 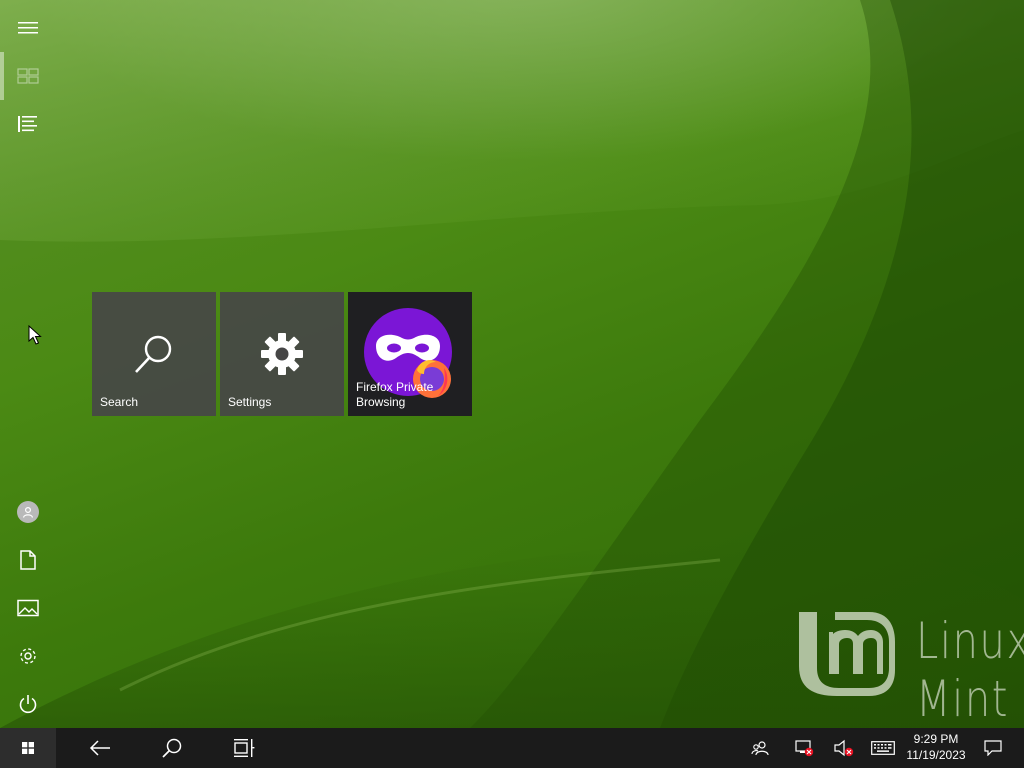 I want to click on clock-time: 9:29 PM, so click(x=936, y=739).